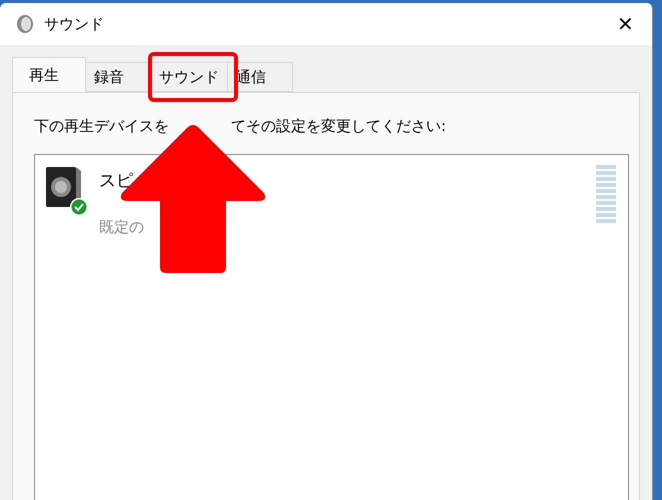  What do you see at coordinates (189, 77) in the screenshot?
I see `tab: サウンド` at bounding box center [189, 77].